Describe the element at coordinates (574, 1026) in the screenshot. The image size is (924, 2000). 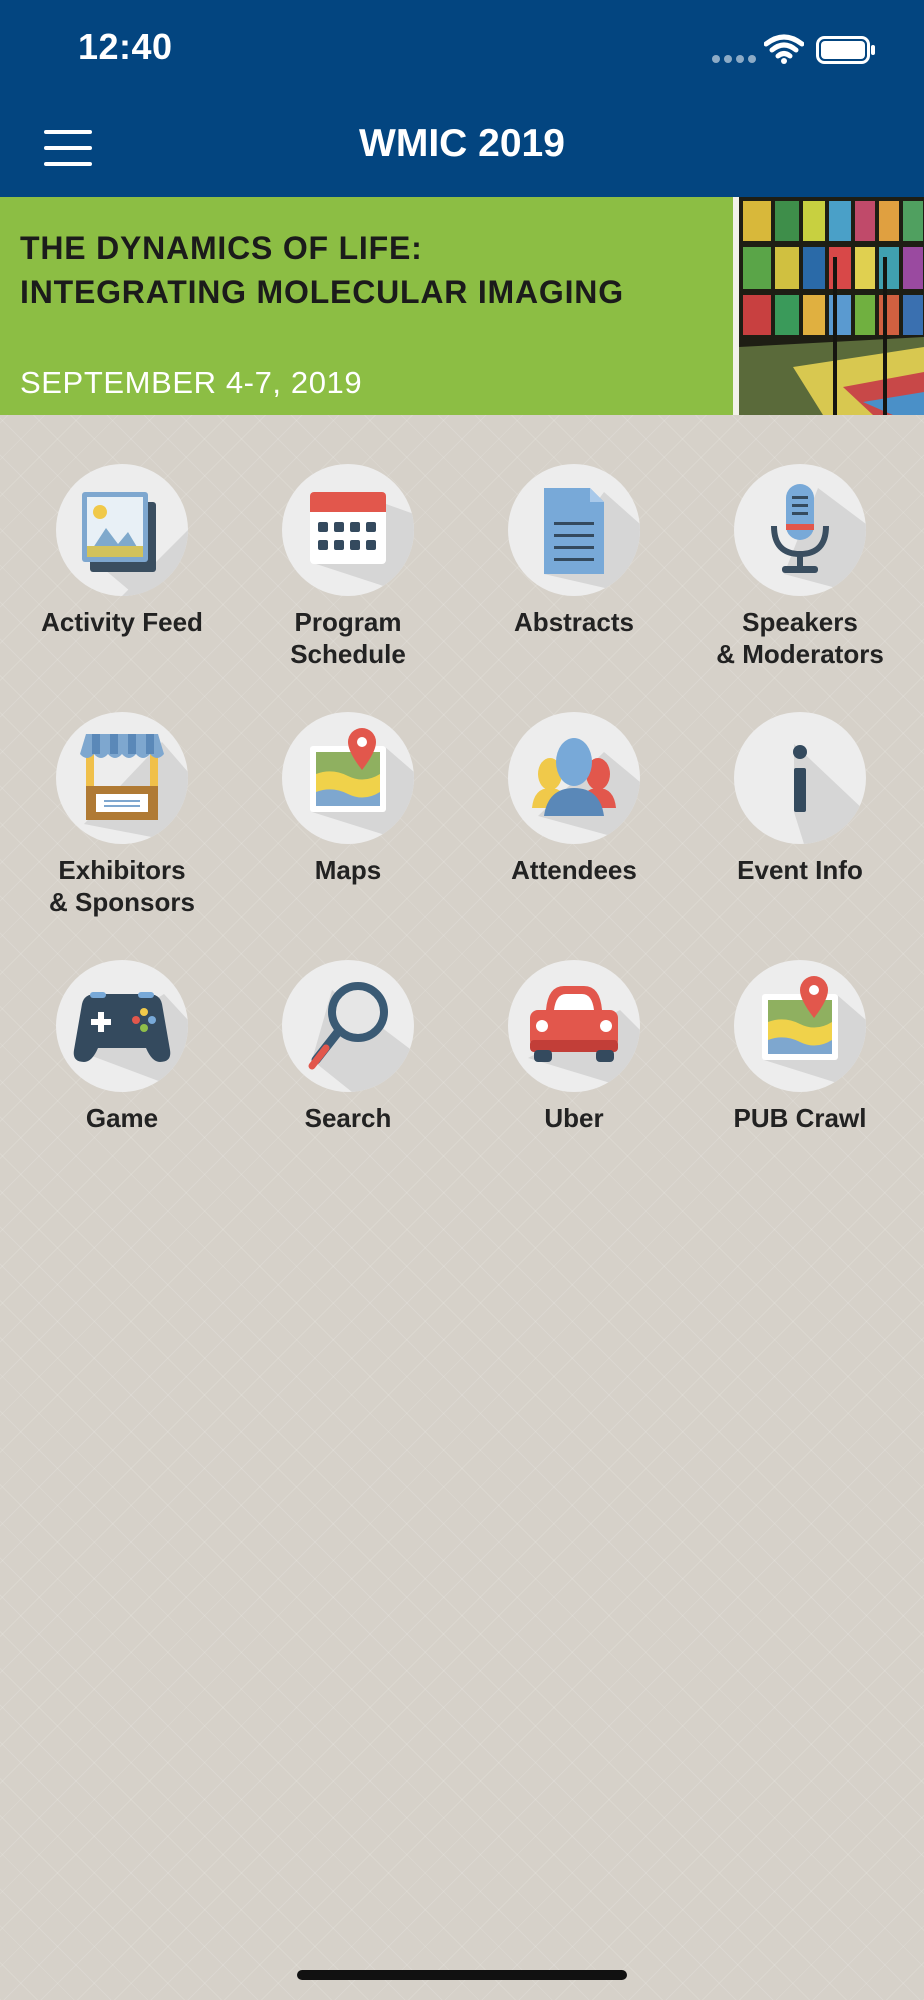
I see `car-icon` at that location.